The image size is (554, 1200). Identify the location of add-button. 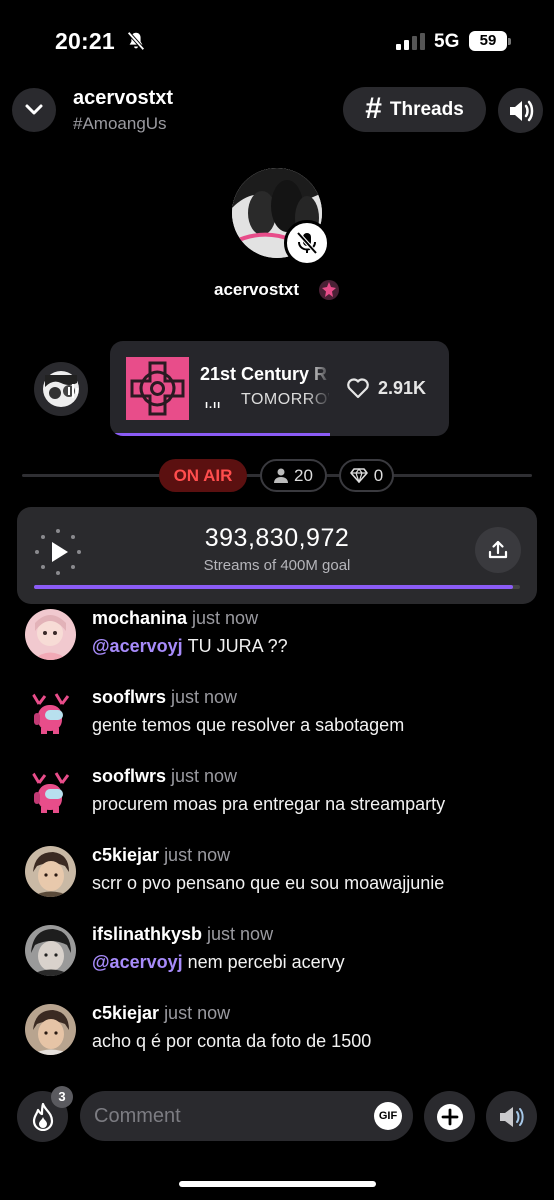
(449, 1116).